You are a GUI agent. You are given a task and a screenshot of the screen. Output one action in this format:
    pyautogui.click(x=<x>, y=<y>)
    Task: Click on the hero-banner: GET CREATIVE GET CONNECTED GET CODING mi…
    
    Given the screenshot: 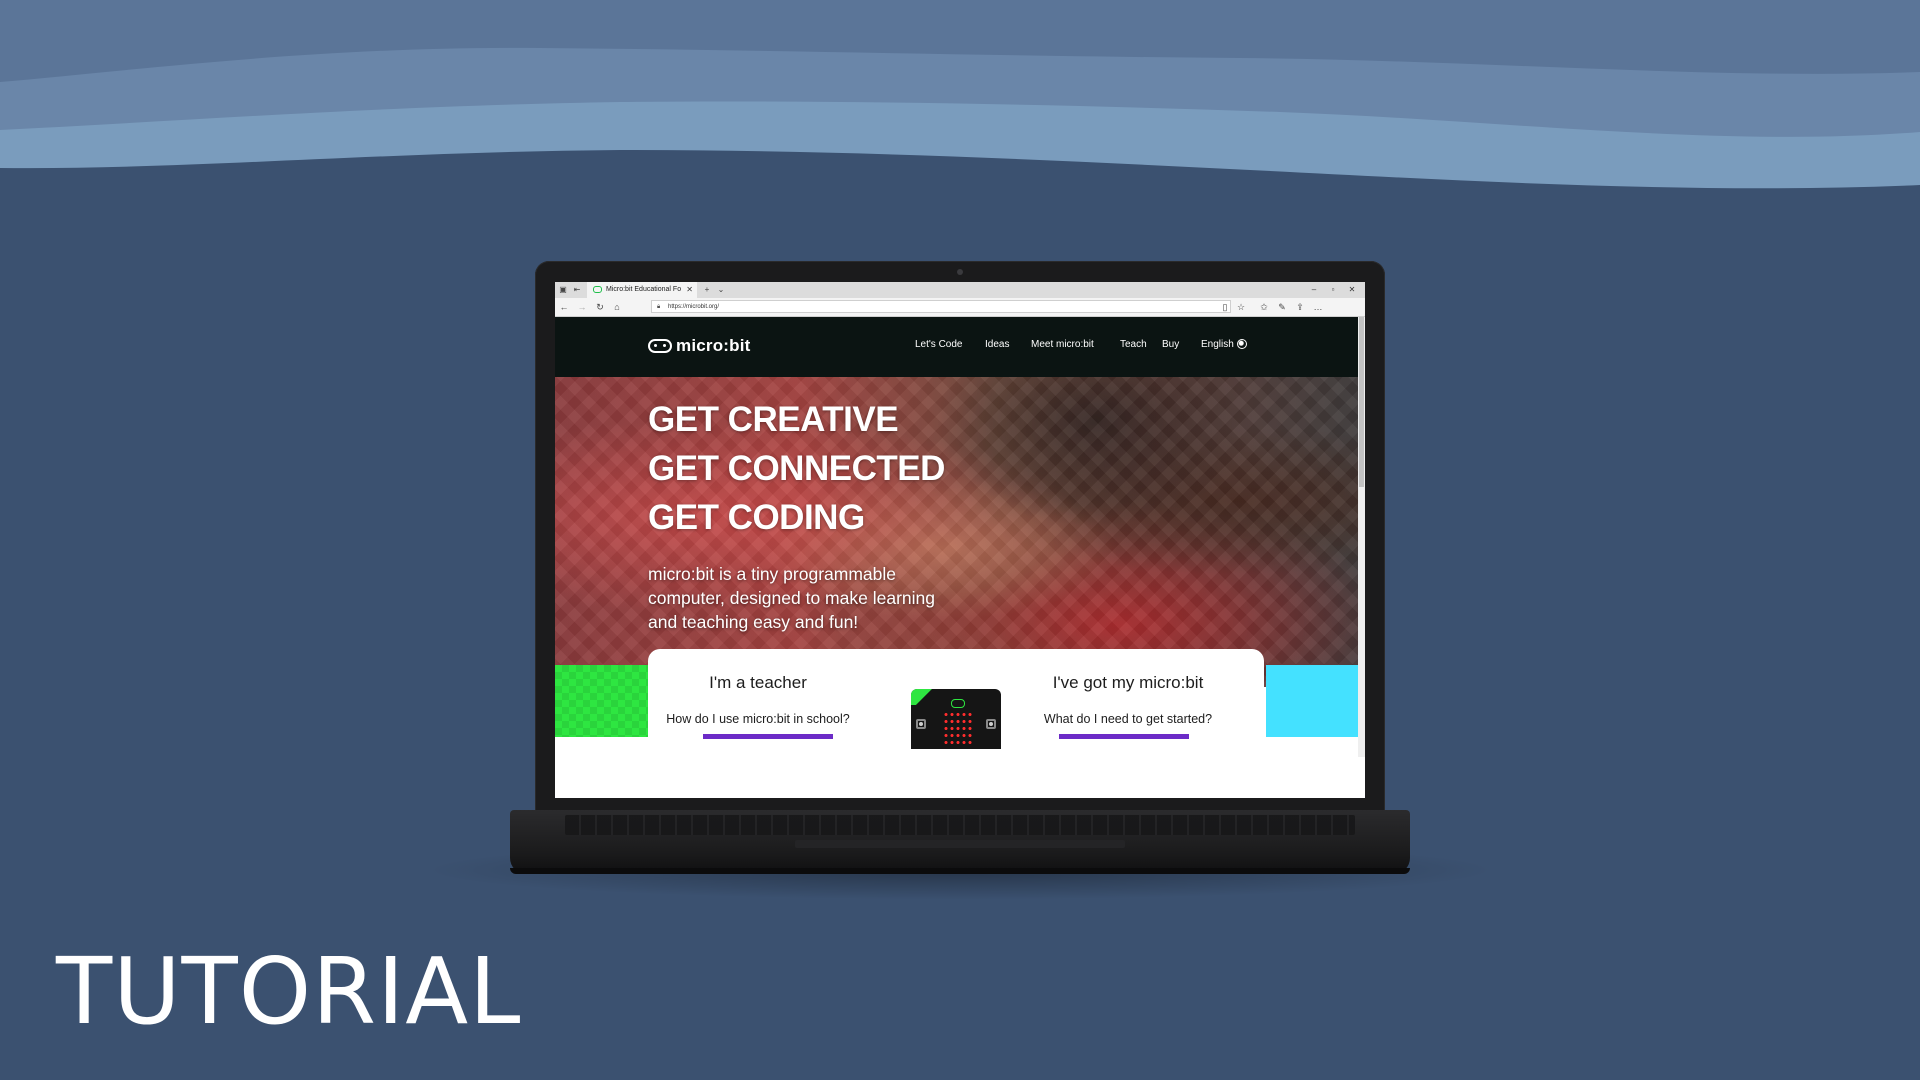 What is the action you would take?
    pyautogui.click(x=956, y=532)
    